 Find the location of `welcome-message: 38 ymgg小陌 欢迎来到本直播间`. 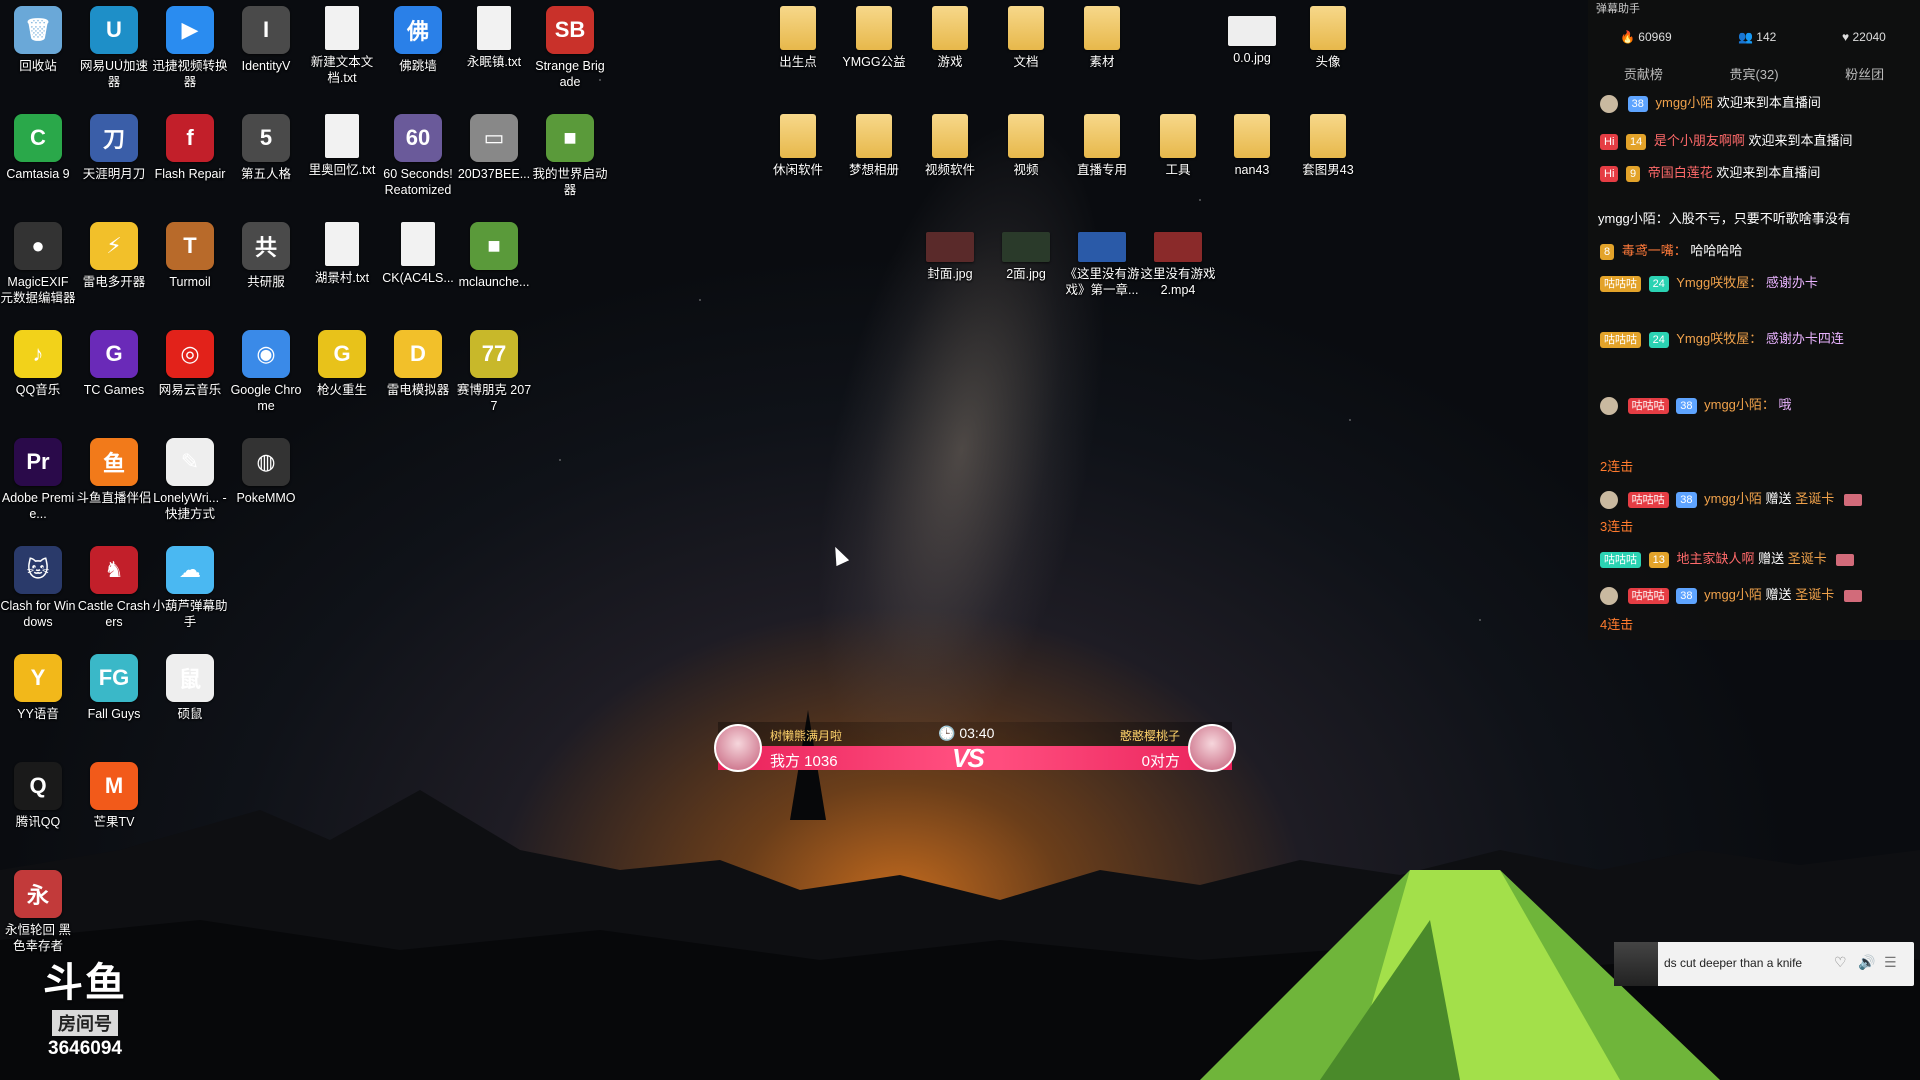

welcome-message: 38 ymgg小陌 欢迎来到本直播间 is located at coordinates (1710, 102).